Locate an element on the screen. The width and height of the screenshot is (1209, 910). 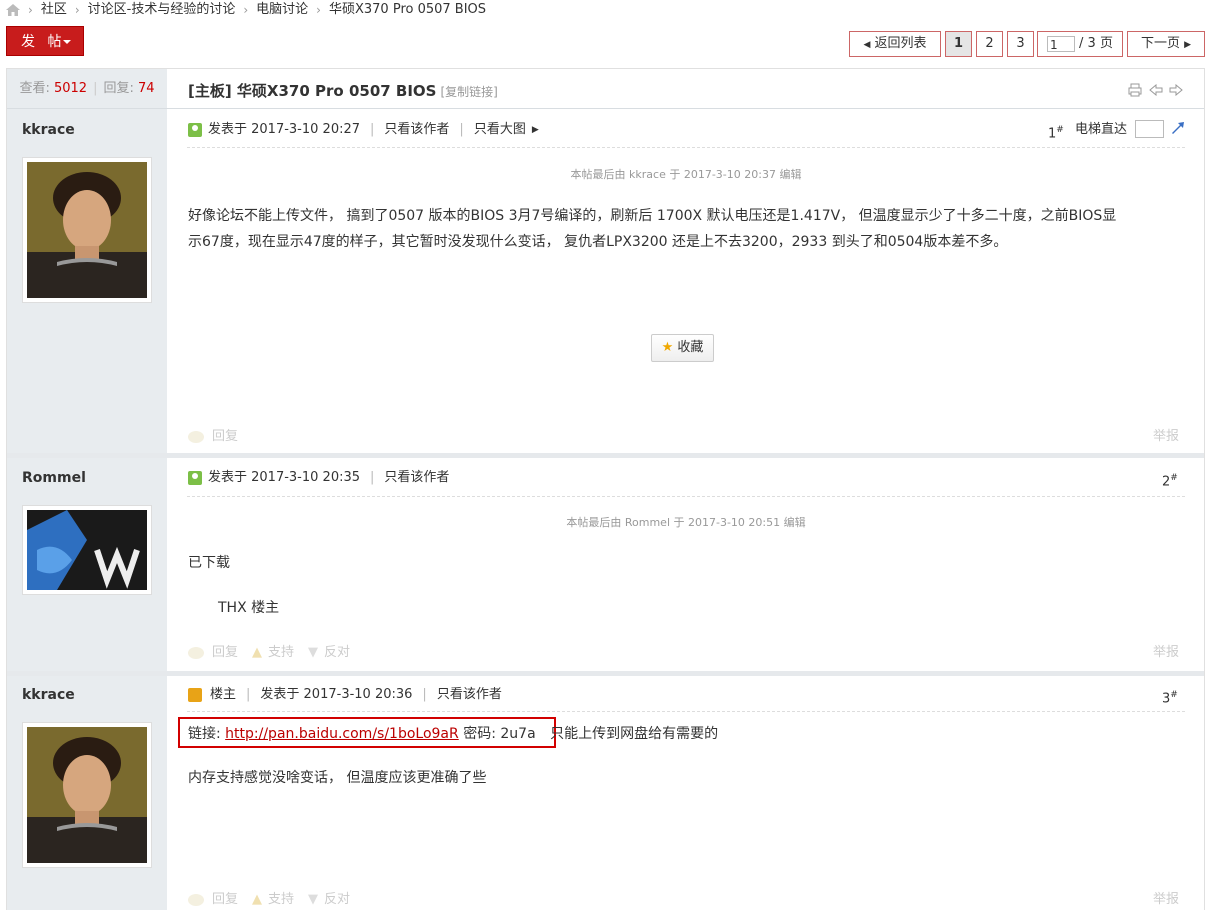
next-thread-icon is located at coordinates (1176, 90).